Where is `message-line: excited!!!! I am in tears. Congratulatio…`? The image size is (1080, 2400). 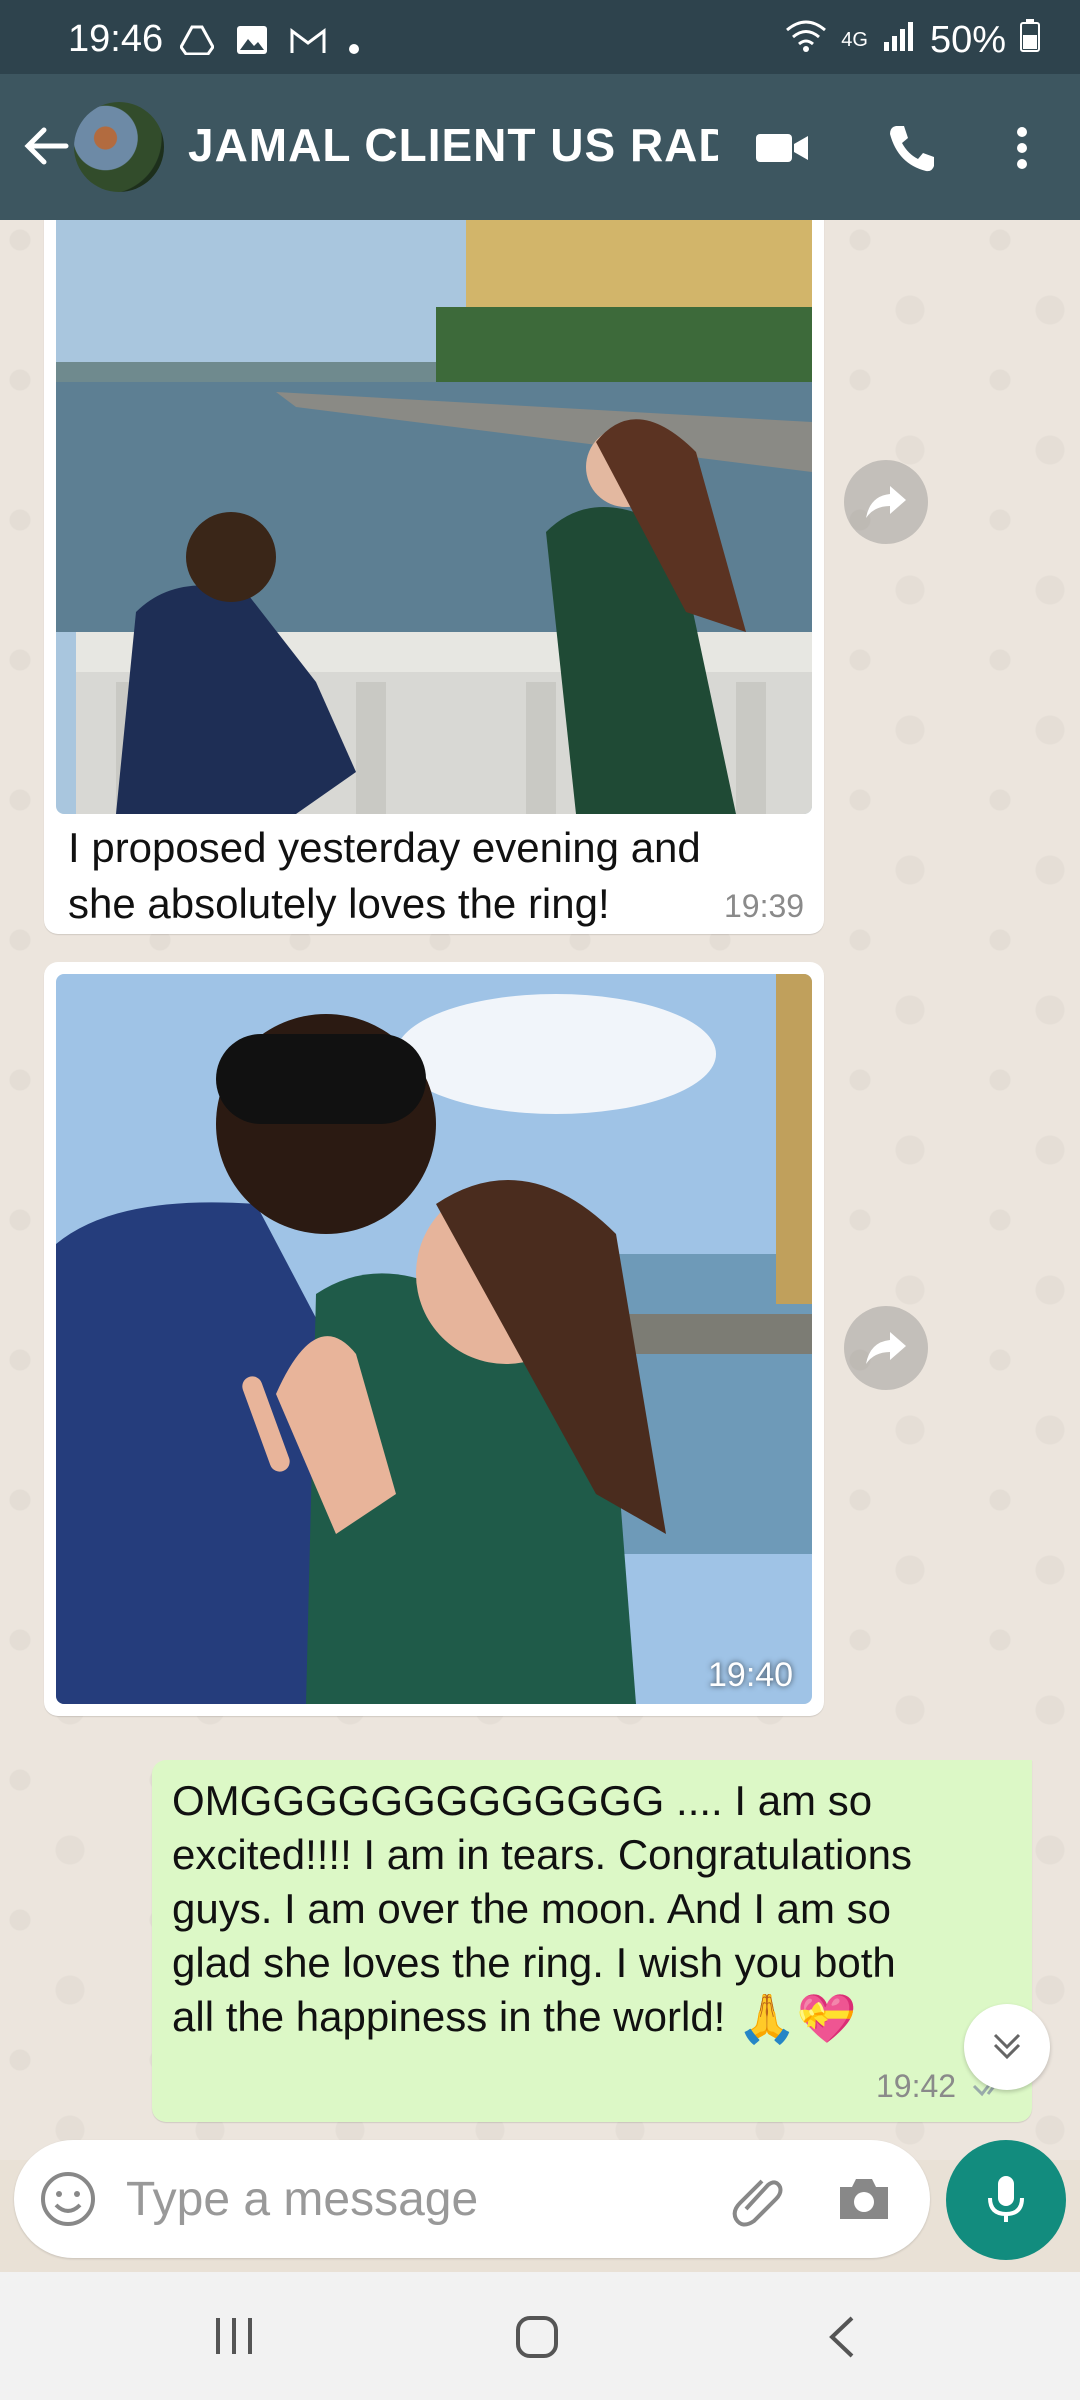 message-line: excited!!!! I am in tears. Congratulatio… is located at coordinates (542, 1854).